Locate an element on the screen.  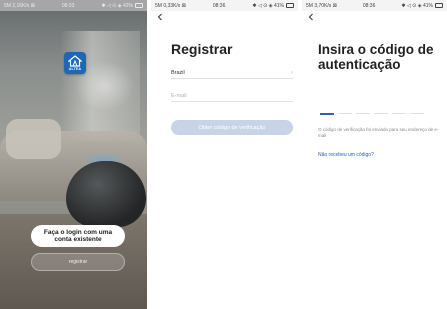
app-logo-icon: ALTEA is located at coordinates (75, 63).